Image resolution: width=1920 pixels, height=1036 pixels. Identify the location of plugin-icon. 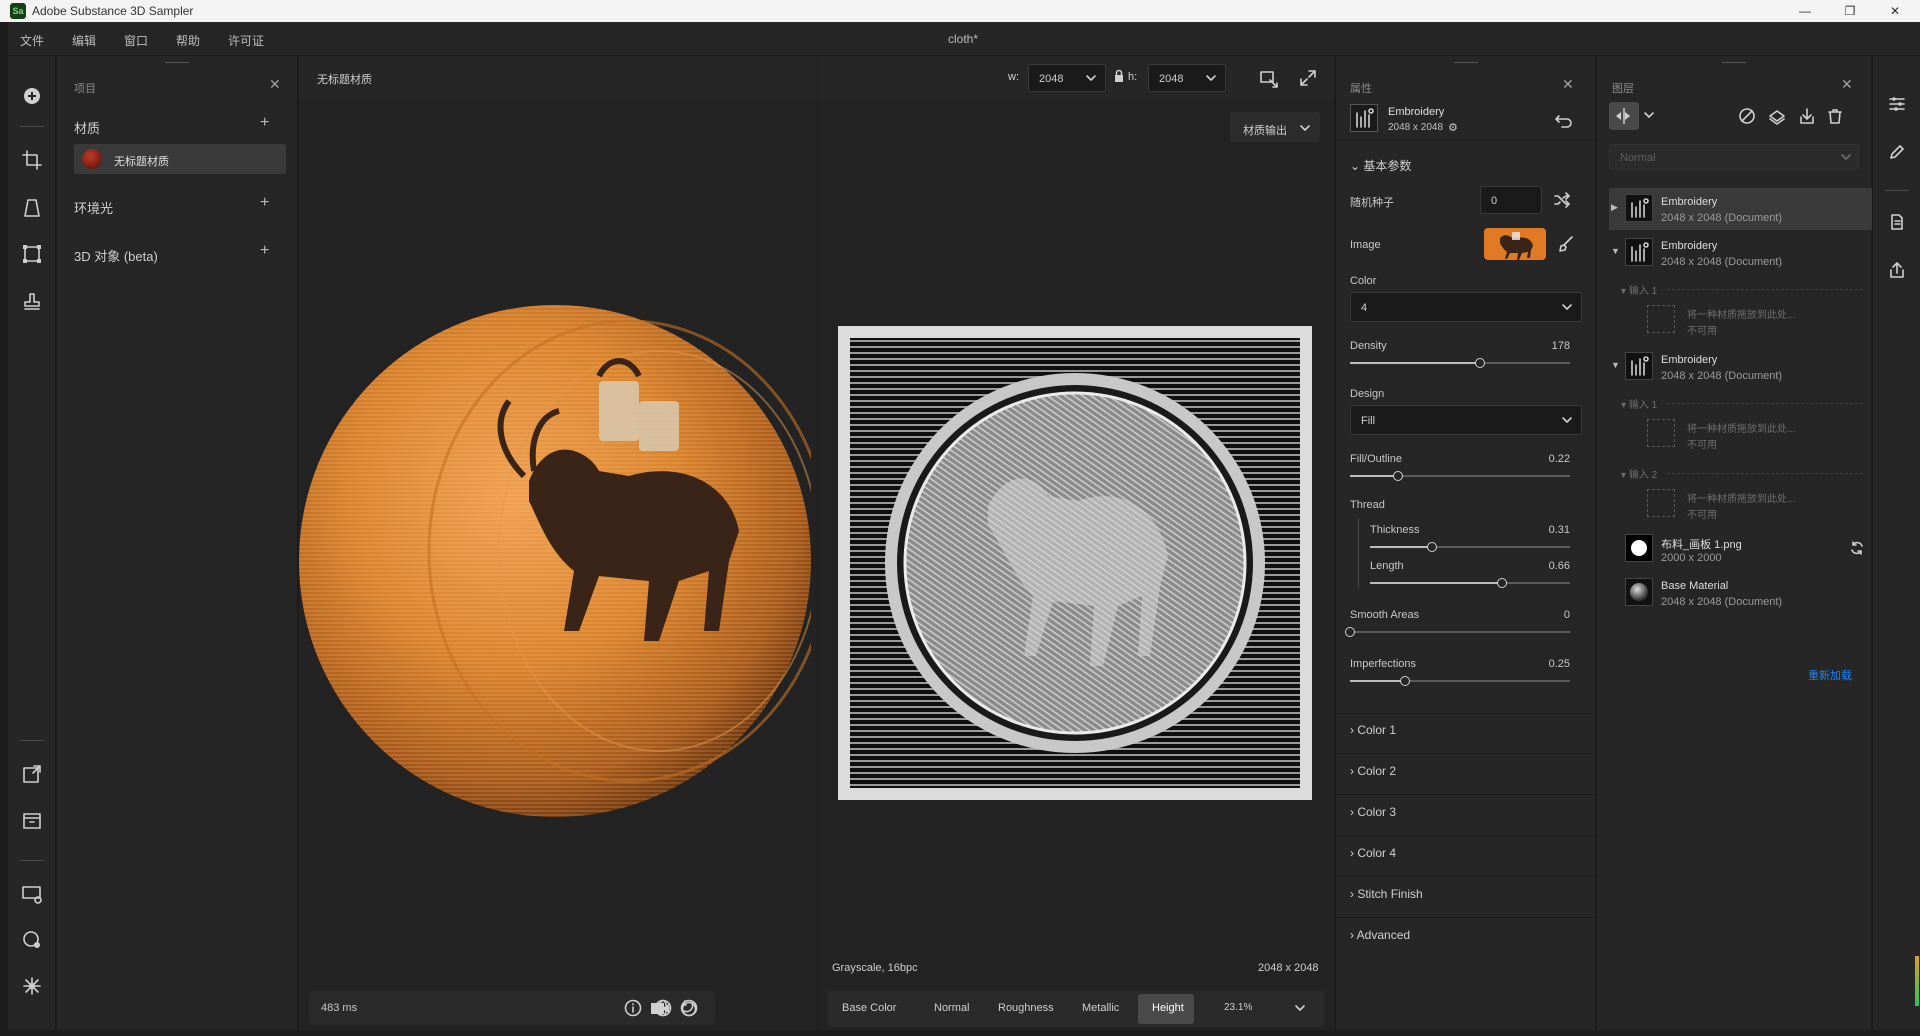
(32, 986).